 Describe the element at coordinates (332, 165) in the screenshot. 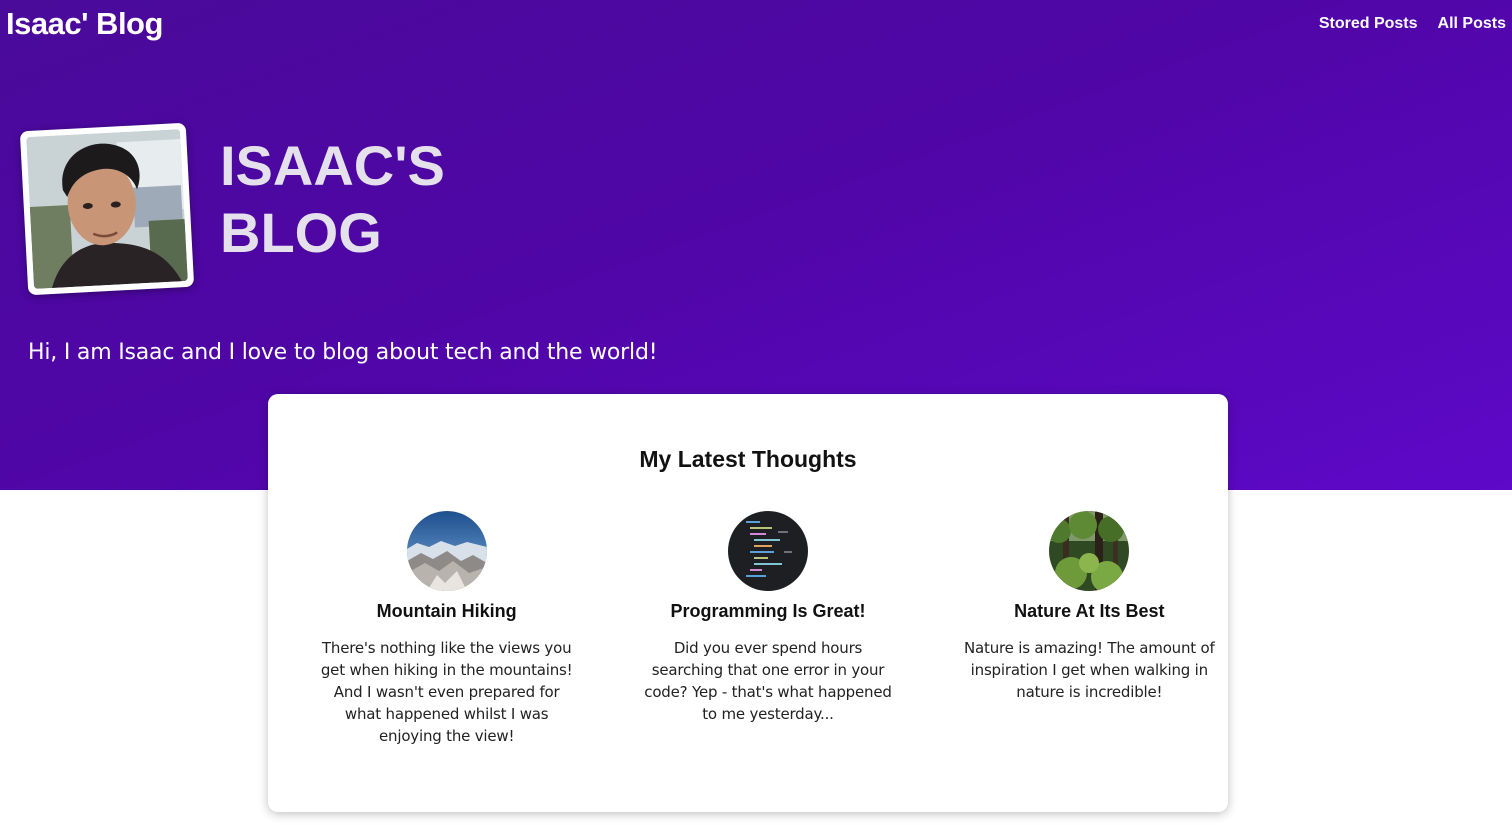

I see `page-title-line-1: ISAAC'S` at that location.